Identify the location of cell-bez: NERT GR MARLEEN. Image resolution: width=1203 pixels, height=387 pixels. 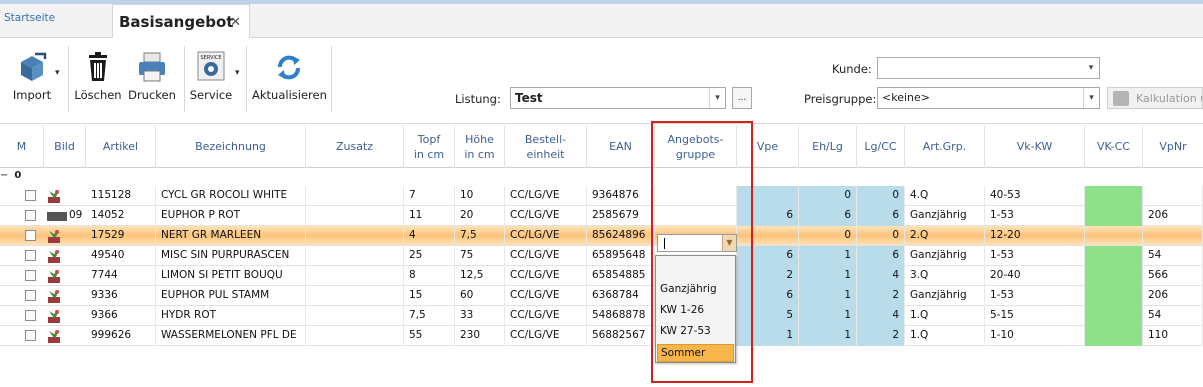
(231, 236).